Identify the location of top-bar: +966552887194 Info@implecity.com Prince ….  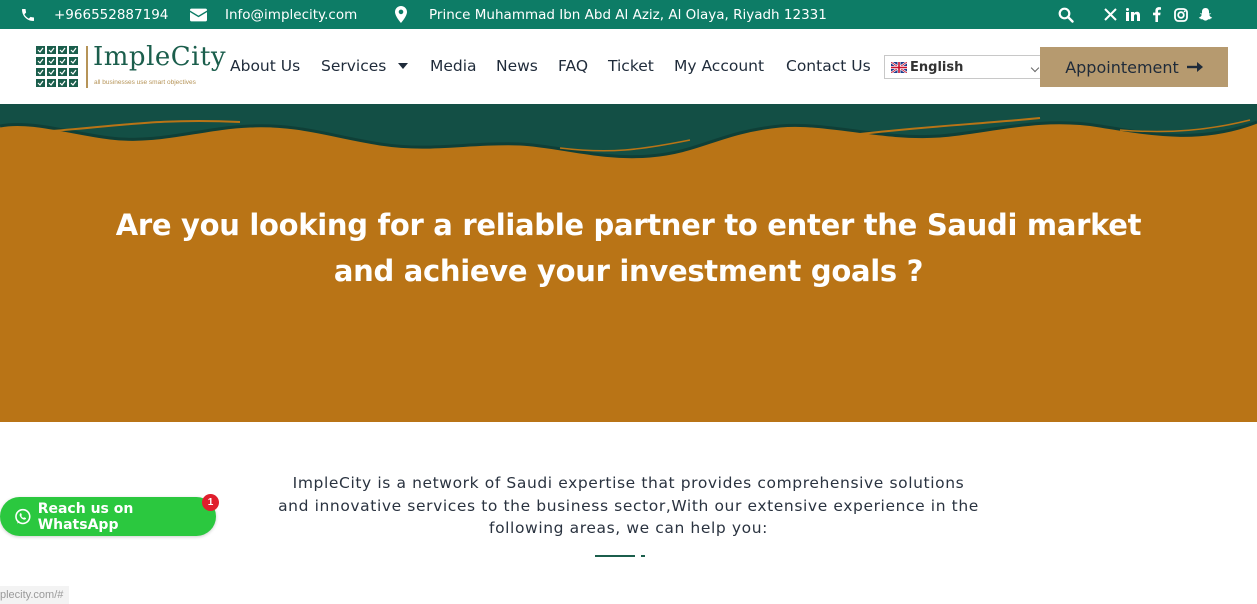
(628, 14).